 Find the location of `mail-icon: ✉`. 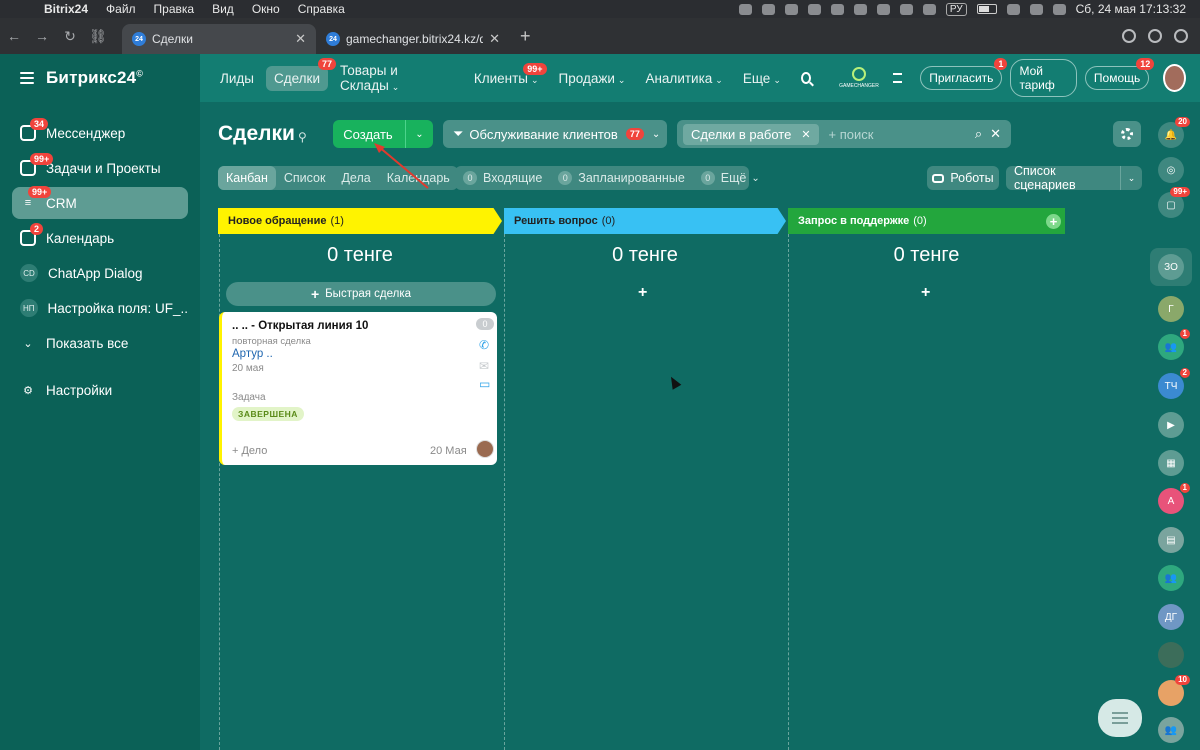

mail-icon: ✉ is located at coordinates (484, 366).